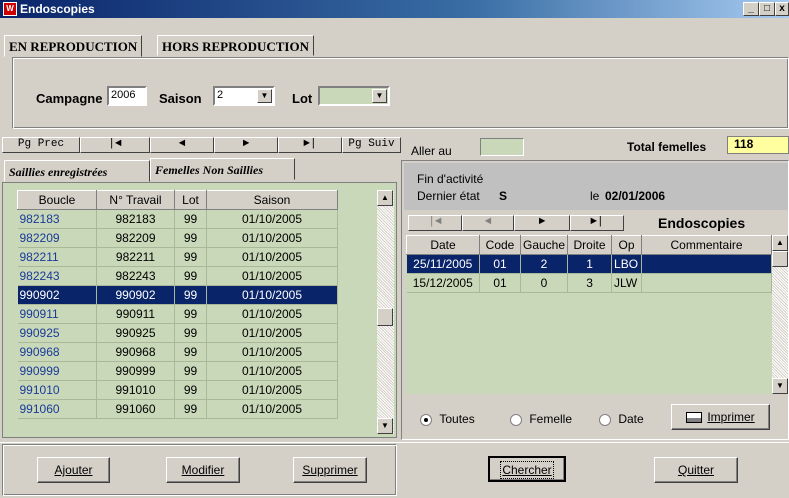  Describe the element at coordinates (780, 314) in the screenshot. I see `endo-scrollbar: ▲ ▼` at that location.